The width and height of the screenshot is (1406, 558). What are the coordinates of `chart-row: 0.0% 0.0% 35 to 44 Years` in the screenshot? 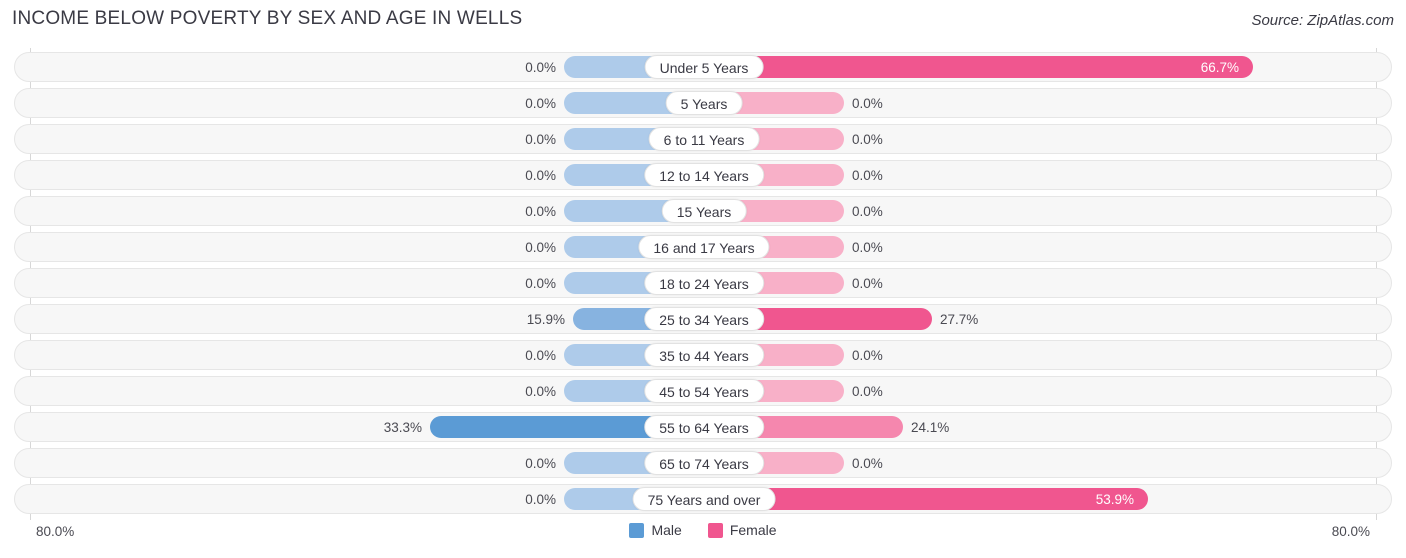 It's located at (703, 355).